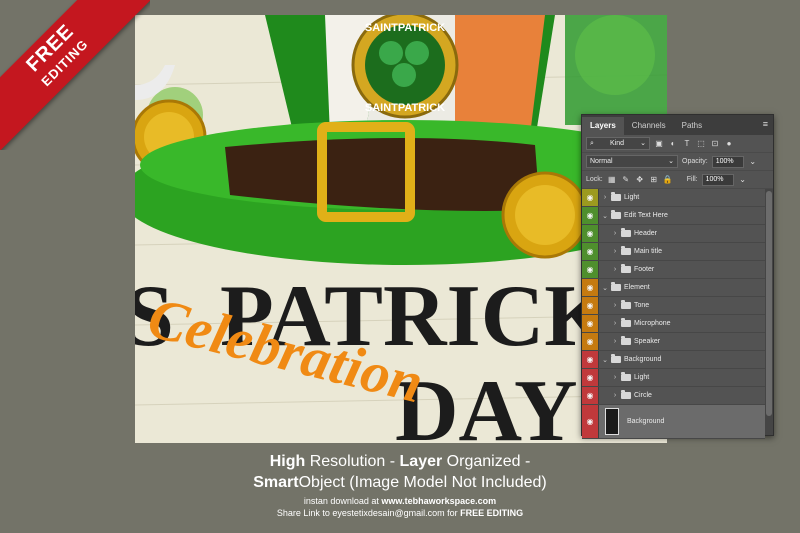  I want to click on layer-row: ◉ ⌄ Background, so click(673, 360).